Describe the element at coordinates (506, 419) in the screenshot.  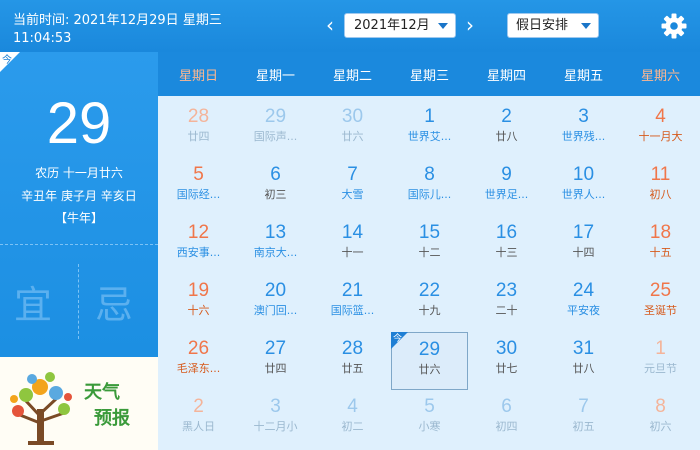
I see `day-cell: 6 初四` at that location.